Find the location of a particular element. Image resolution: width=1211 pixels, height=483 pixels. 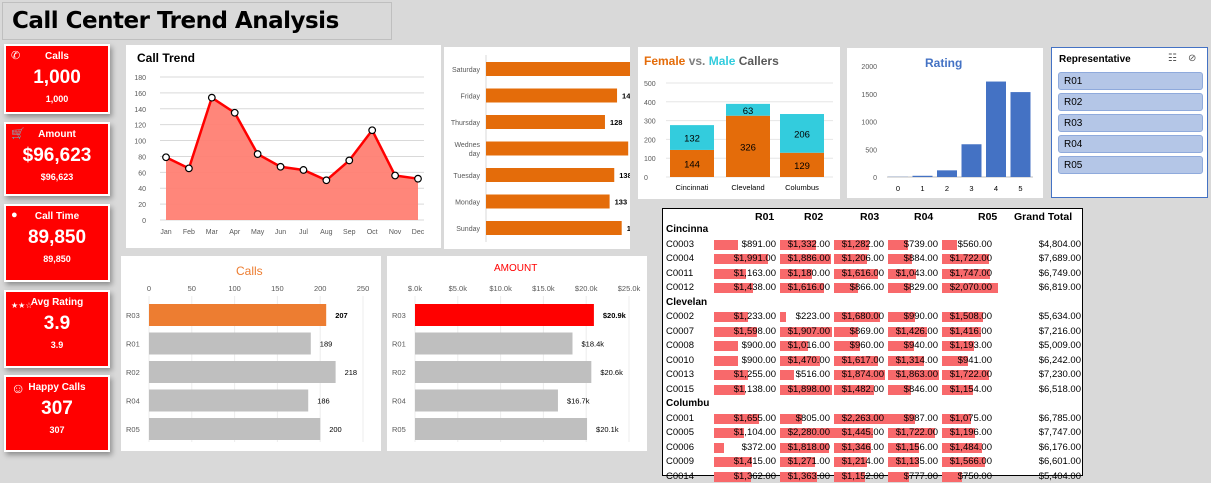

x-tick-label: 250 is located at coordinates (363, 288).